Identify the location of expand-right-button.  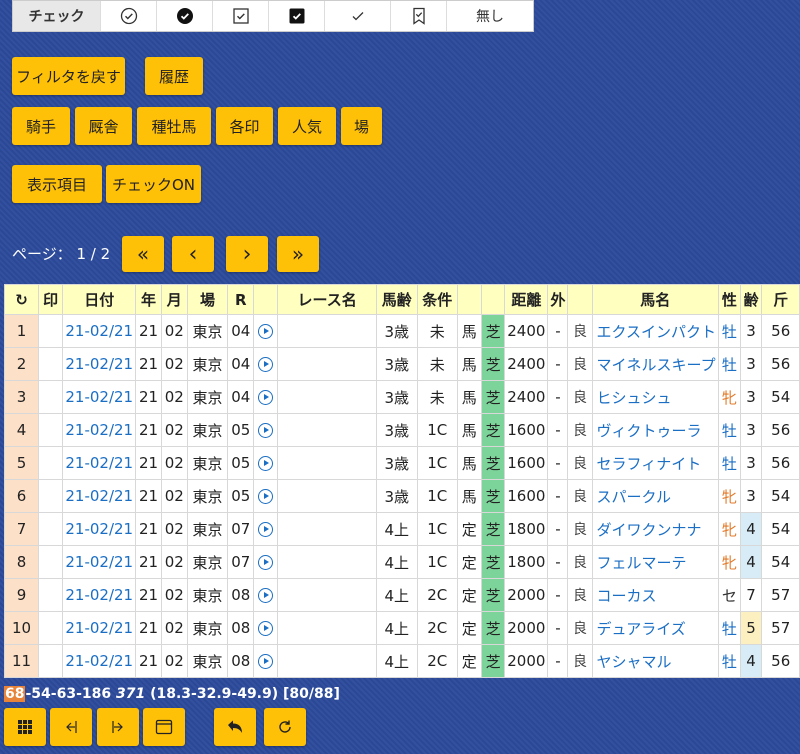
(118, 727).